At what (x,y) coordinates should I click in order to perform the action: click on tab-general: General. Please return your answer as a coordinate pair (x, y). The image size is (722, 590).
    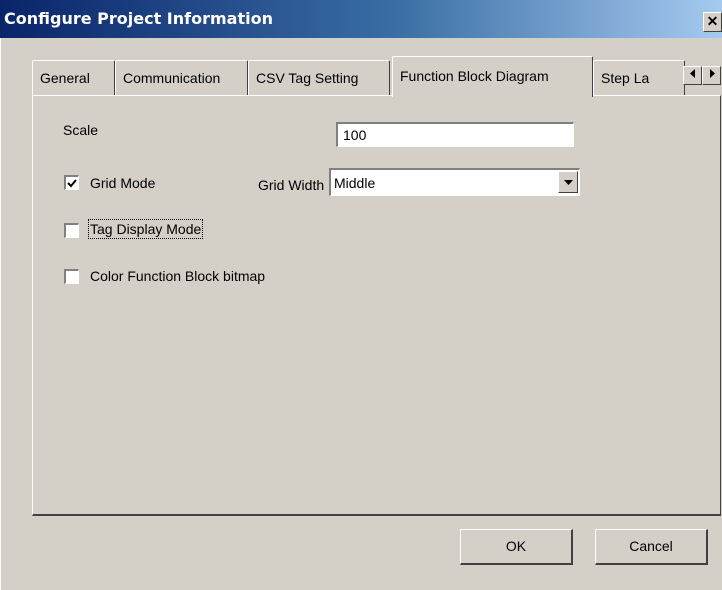
    Looking at the image, I should click on (73, 77).